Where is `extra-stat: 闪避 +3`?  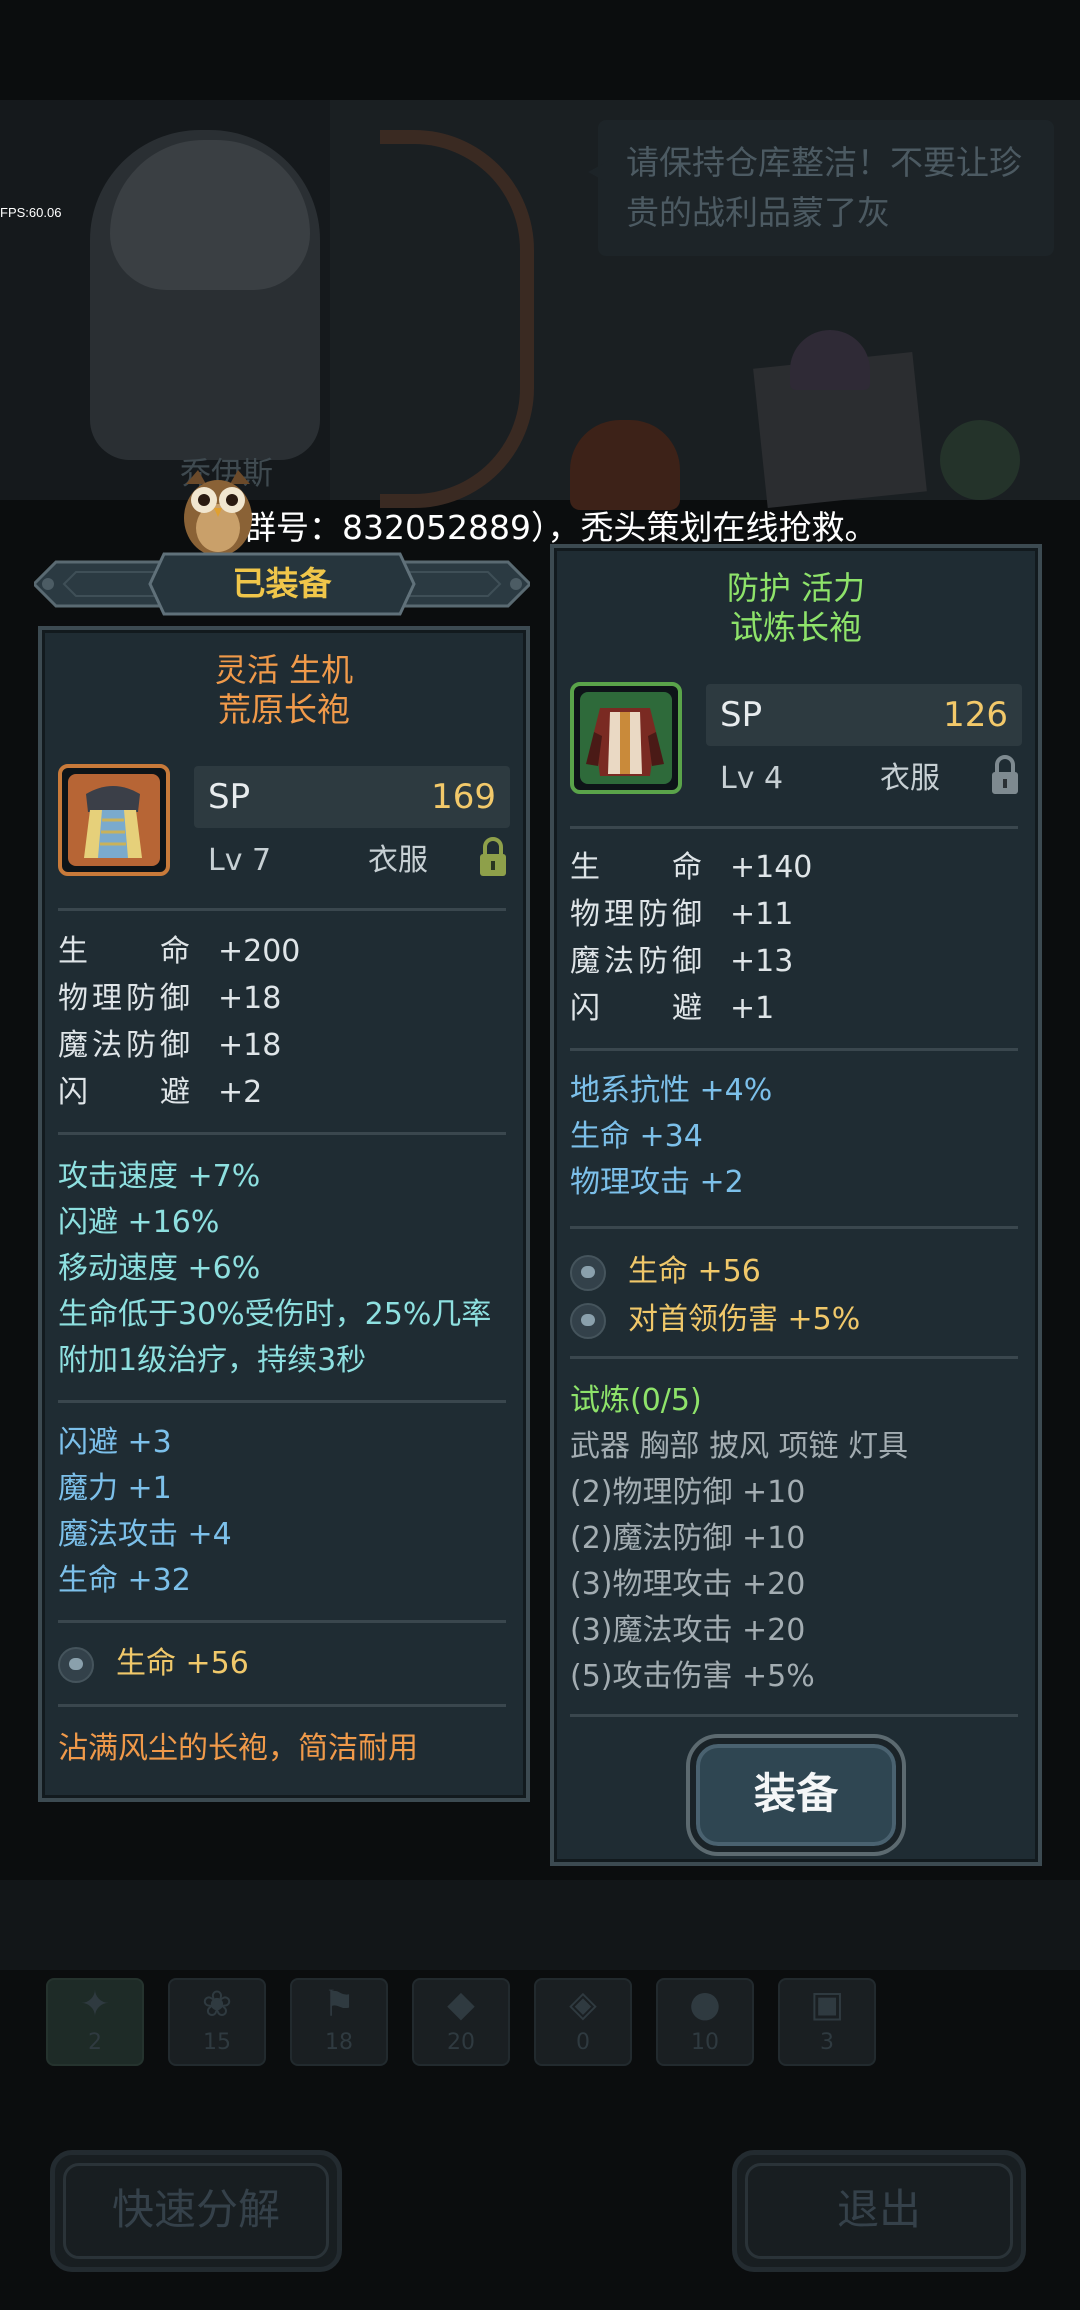
extra-stat: 闪避 +3 is located at coordinates (115, 1442).